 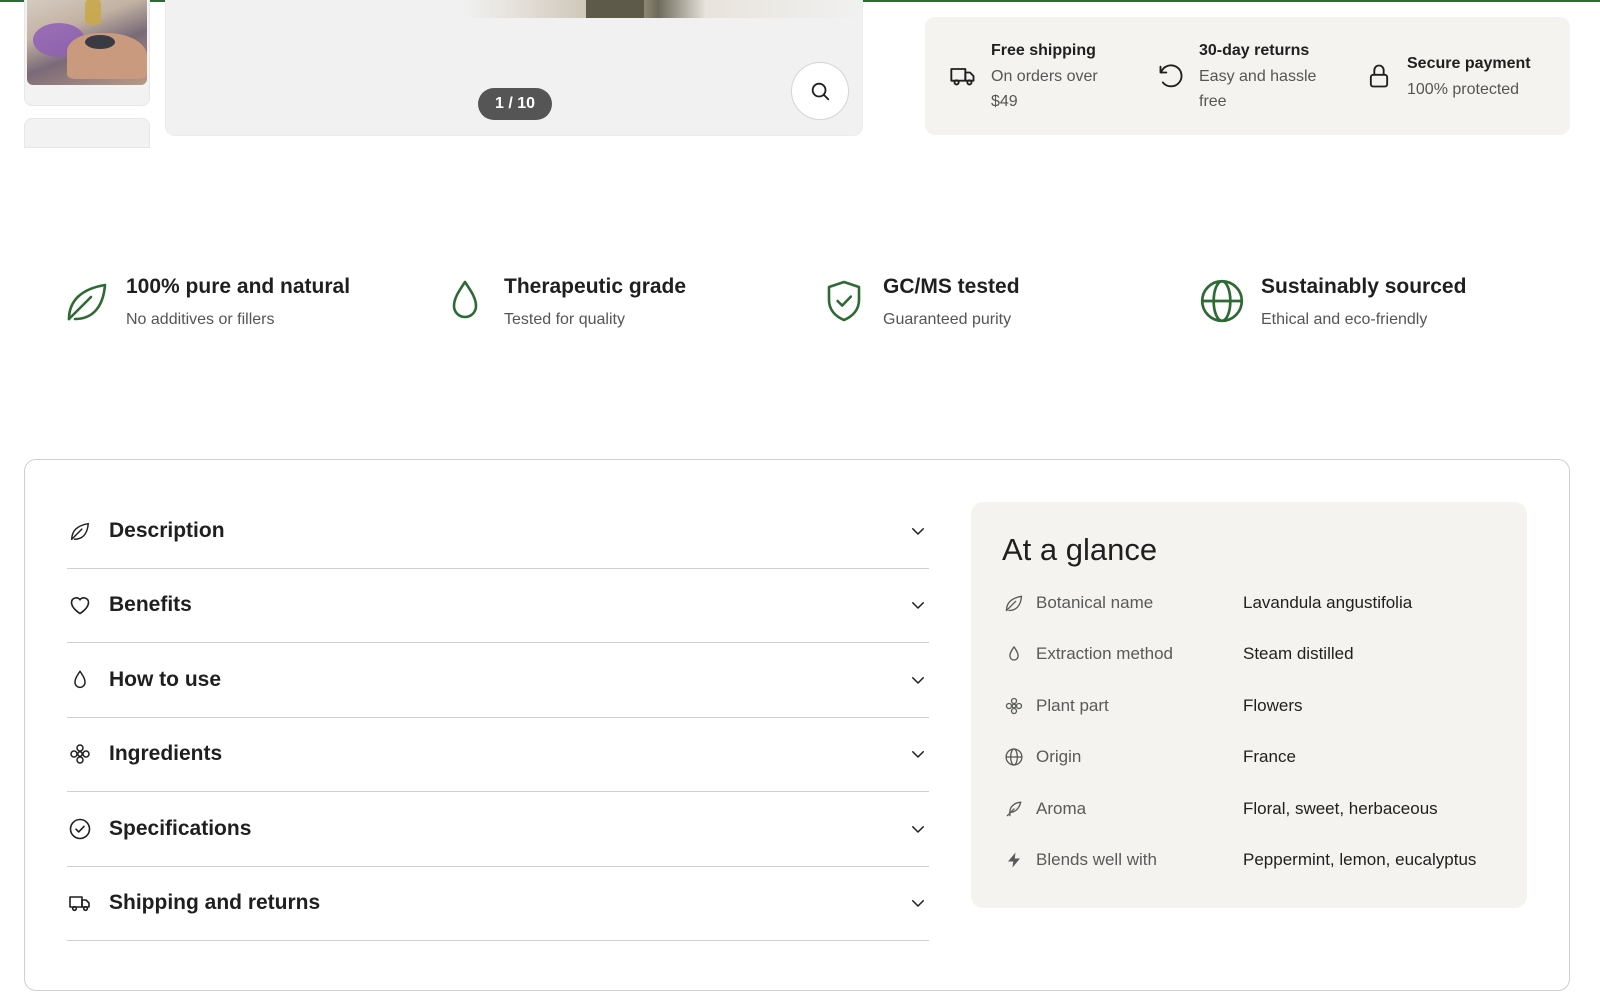 What do you see at coordinates (664, 9) in the screenshot?
I see `product-photo-edge` at bounding box center [664, 9].